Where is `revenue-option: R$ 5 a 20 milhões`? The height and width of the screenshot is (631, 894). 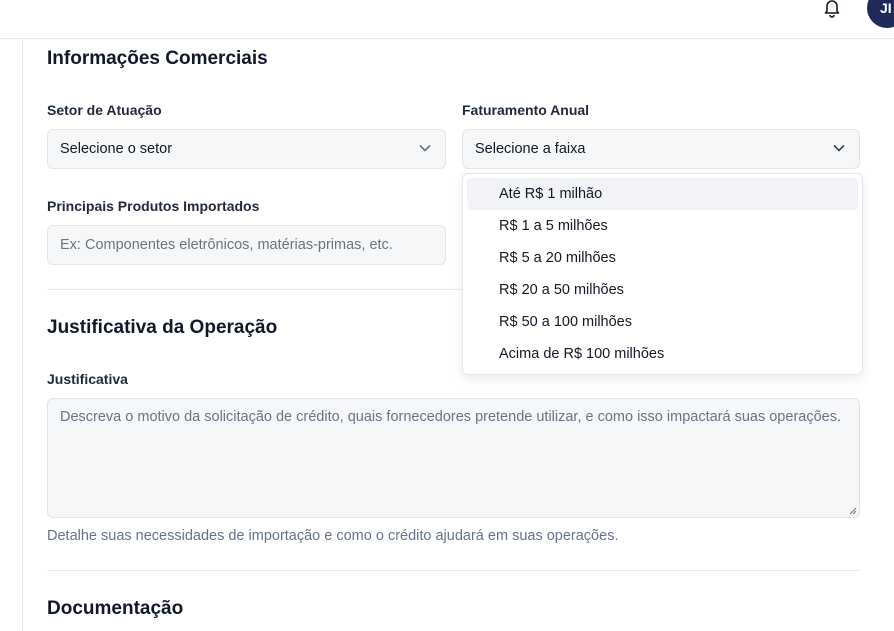
revenue-option: R$ 5 a 20 milhões is located at coordinates (662, 258).